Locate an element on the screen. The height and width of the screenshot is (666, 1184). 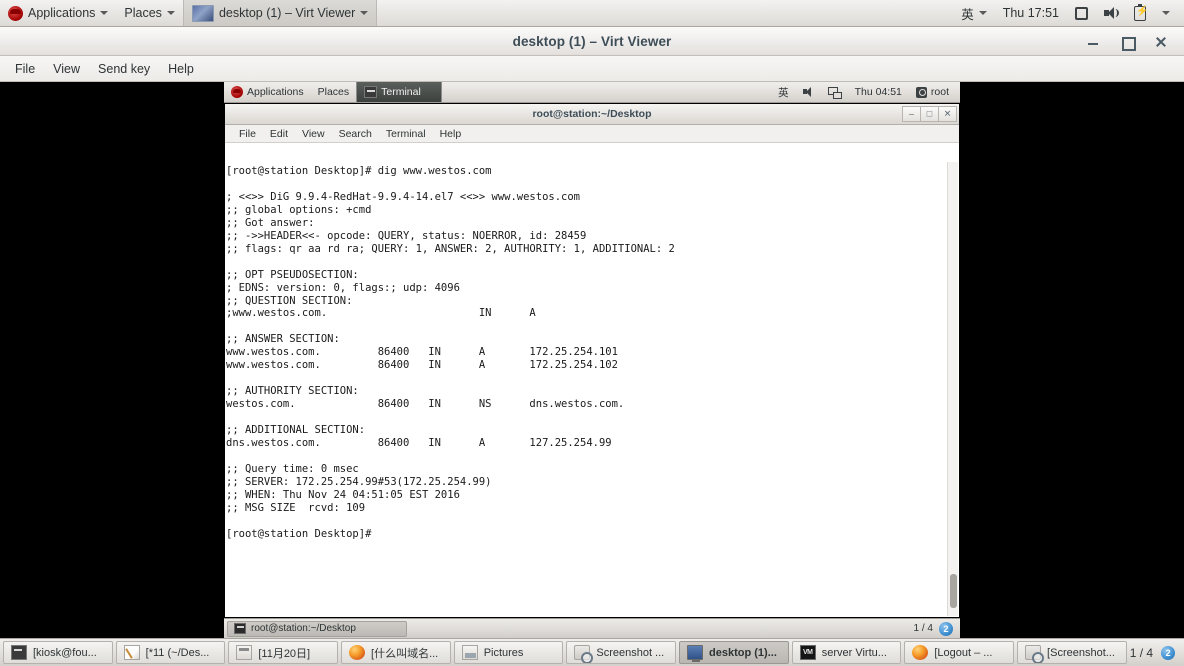
terminal-menu-file: File is located at coordinates (247, 134).